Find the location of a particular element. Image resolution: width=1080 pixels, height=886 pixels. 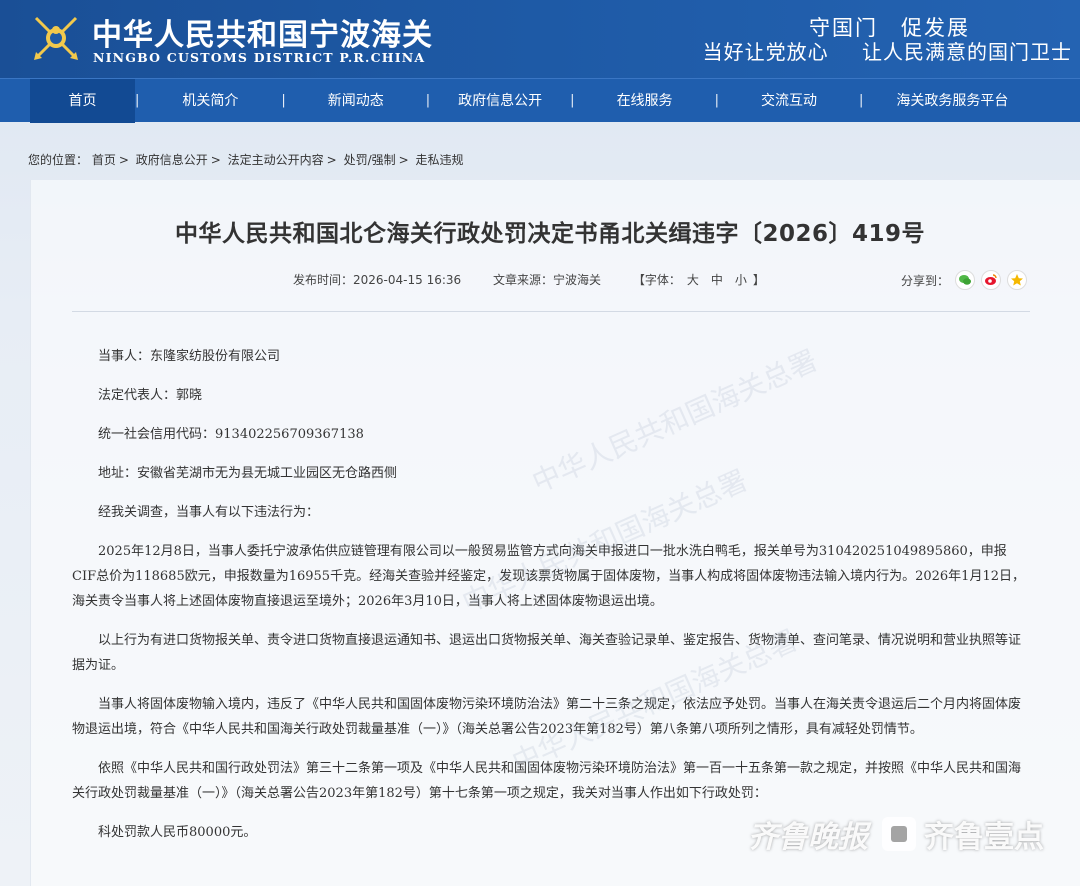

paragraph-investigation: 经我关调查，当事人有以下违法行为： is located at coordinates (209, 512).